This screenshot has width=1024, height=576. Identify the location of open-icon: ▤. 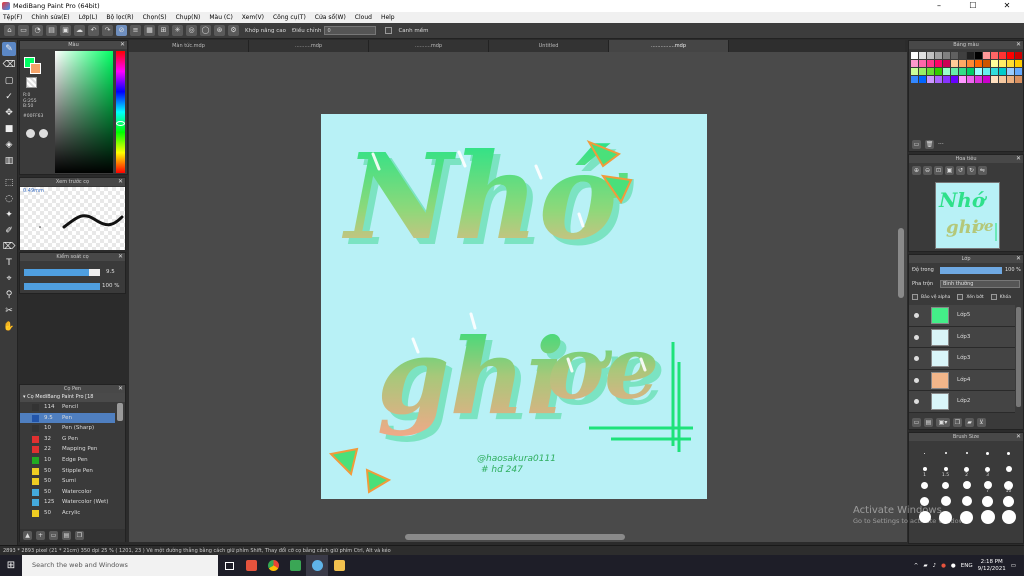
(51, 30).